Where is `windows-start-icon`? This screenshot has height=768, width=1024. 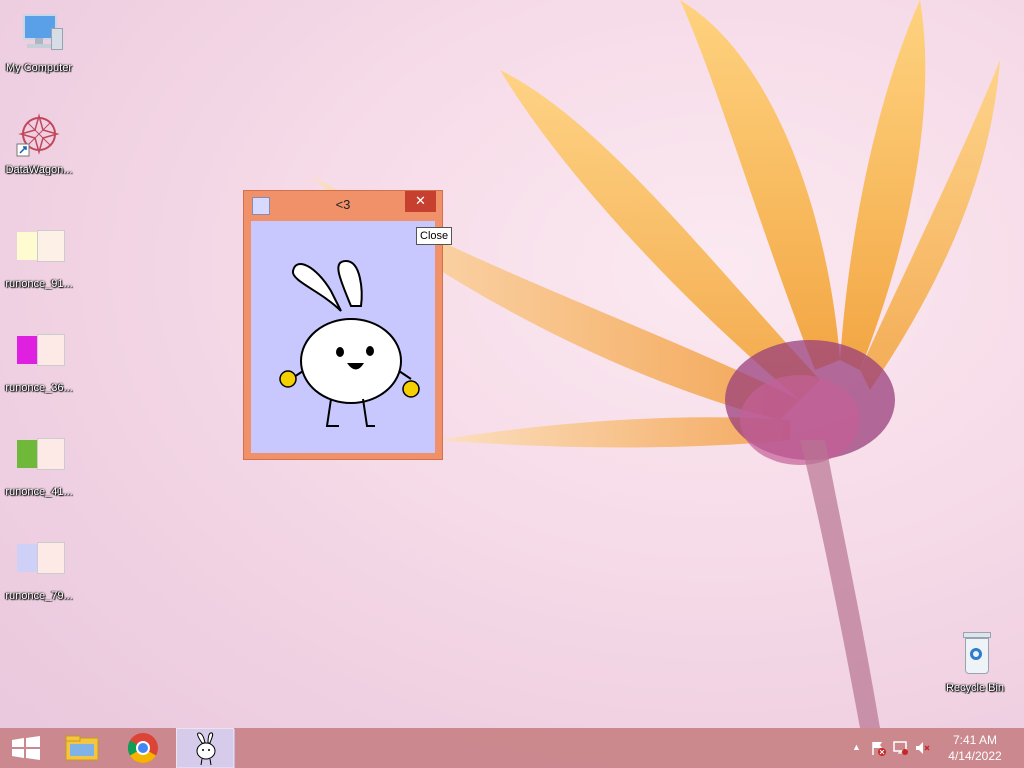 windows-start-icon is located at coordinates (26, 748).